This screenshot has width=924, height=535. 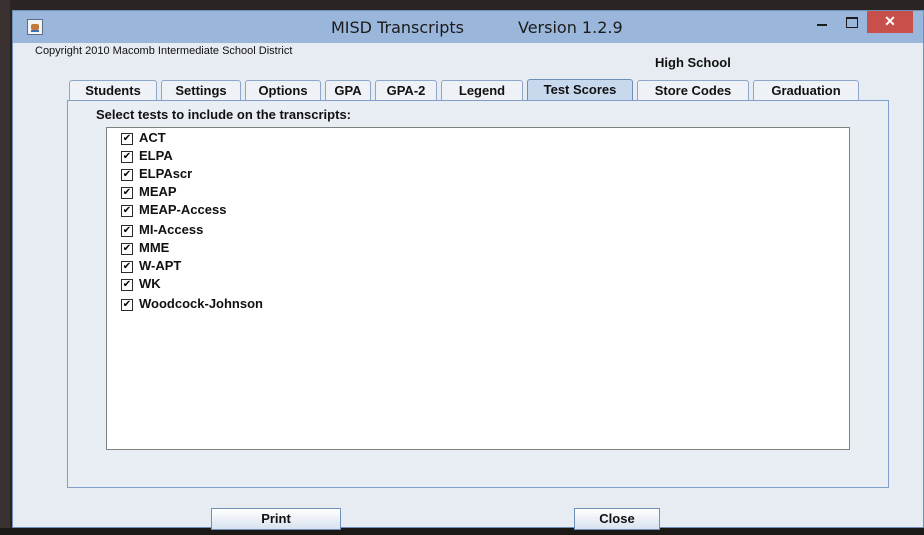 What do you see at coordinates (482, 90) in the screenshot?
I see `tab-legend: Legend` at bounding box center [482, 90].